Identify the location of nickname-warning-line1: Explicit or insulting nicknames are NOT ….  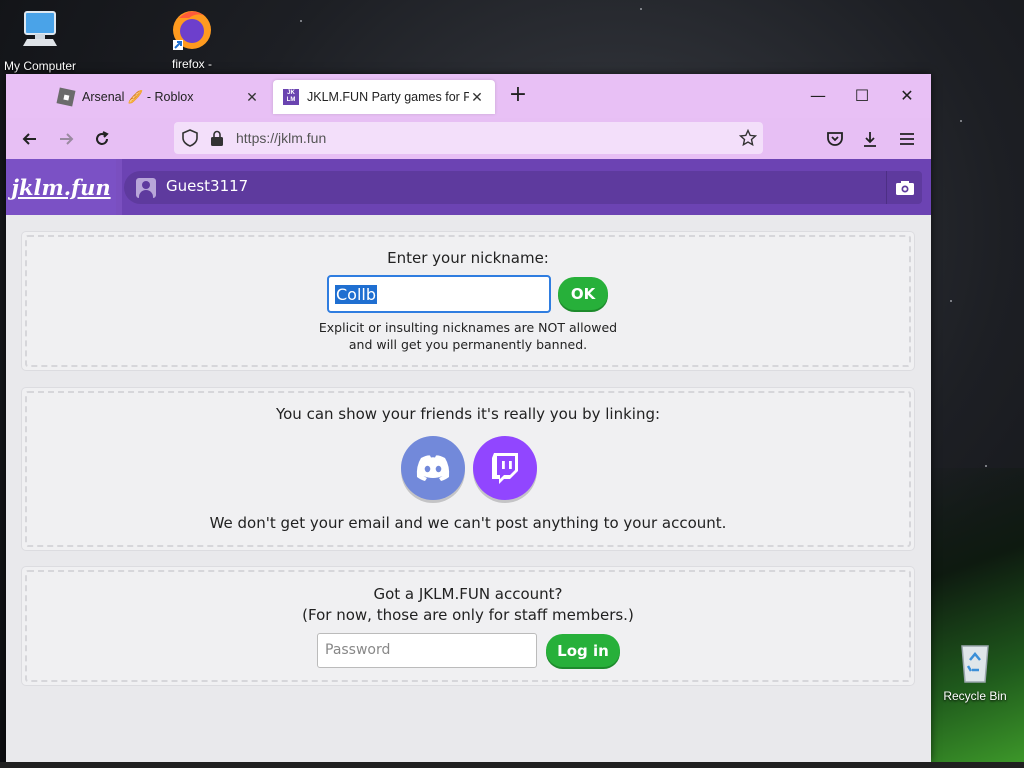
(468, 327).